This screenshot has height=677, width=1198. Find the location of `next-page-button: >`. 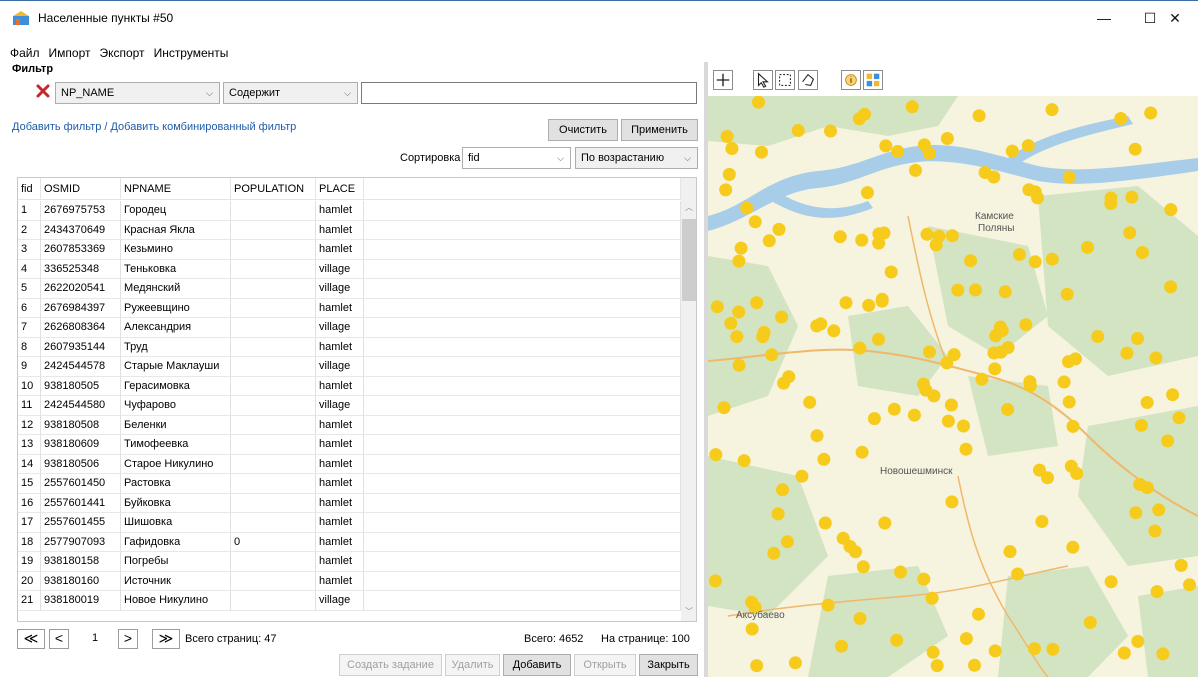

next-page-button: > is located at coordinates (128, 639).